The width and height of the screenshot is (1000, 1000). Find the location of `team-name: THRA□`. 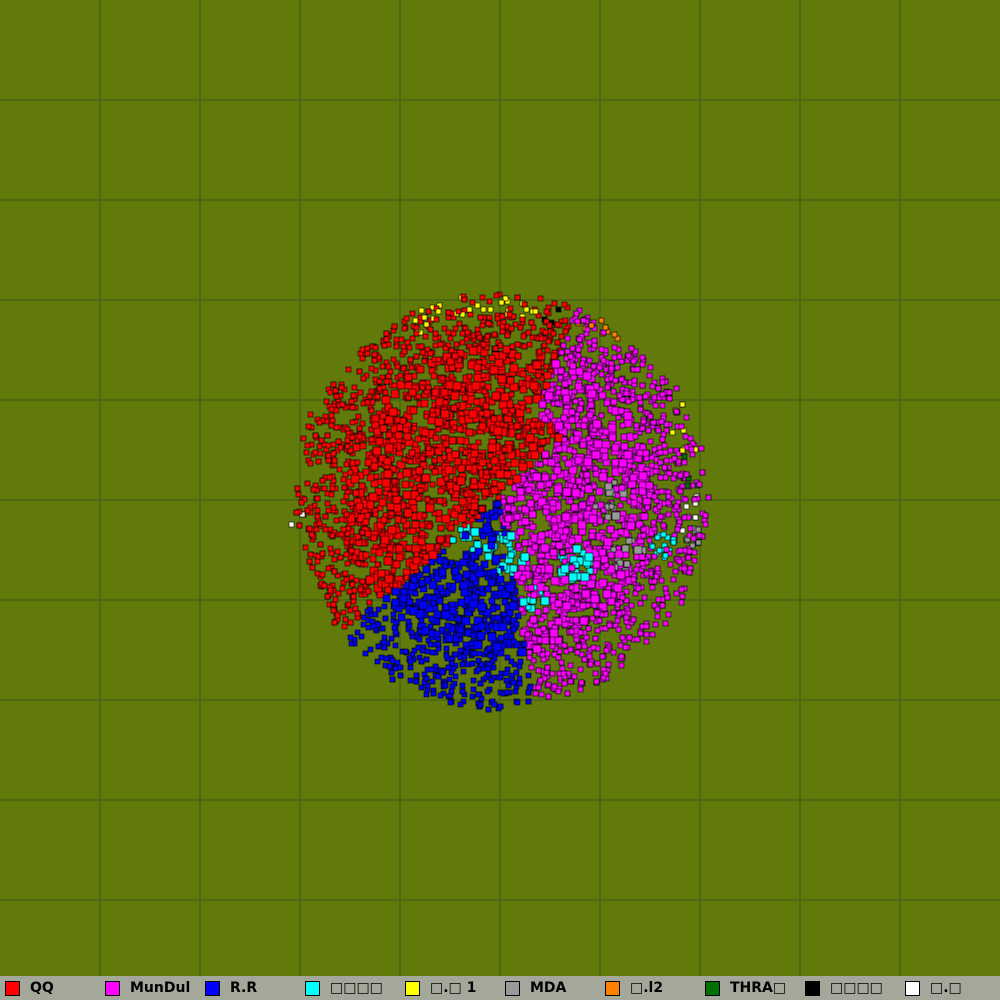

team-name: THRA□ is located at coordinates (758, 988).